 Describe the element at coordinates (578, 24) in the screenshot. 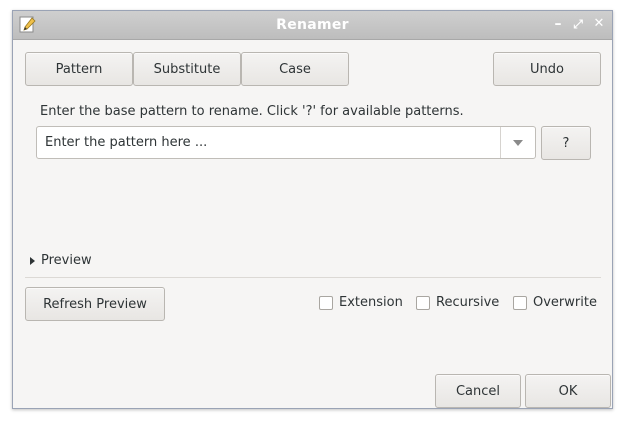

I see `maximize-icon: ⤢` at that location.